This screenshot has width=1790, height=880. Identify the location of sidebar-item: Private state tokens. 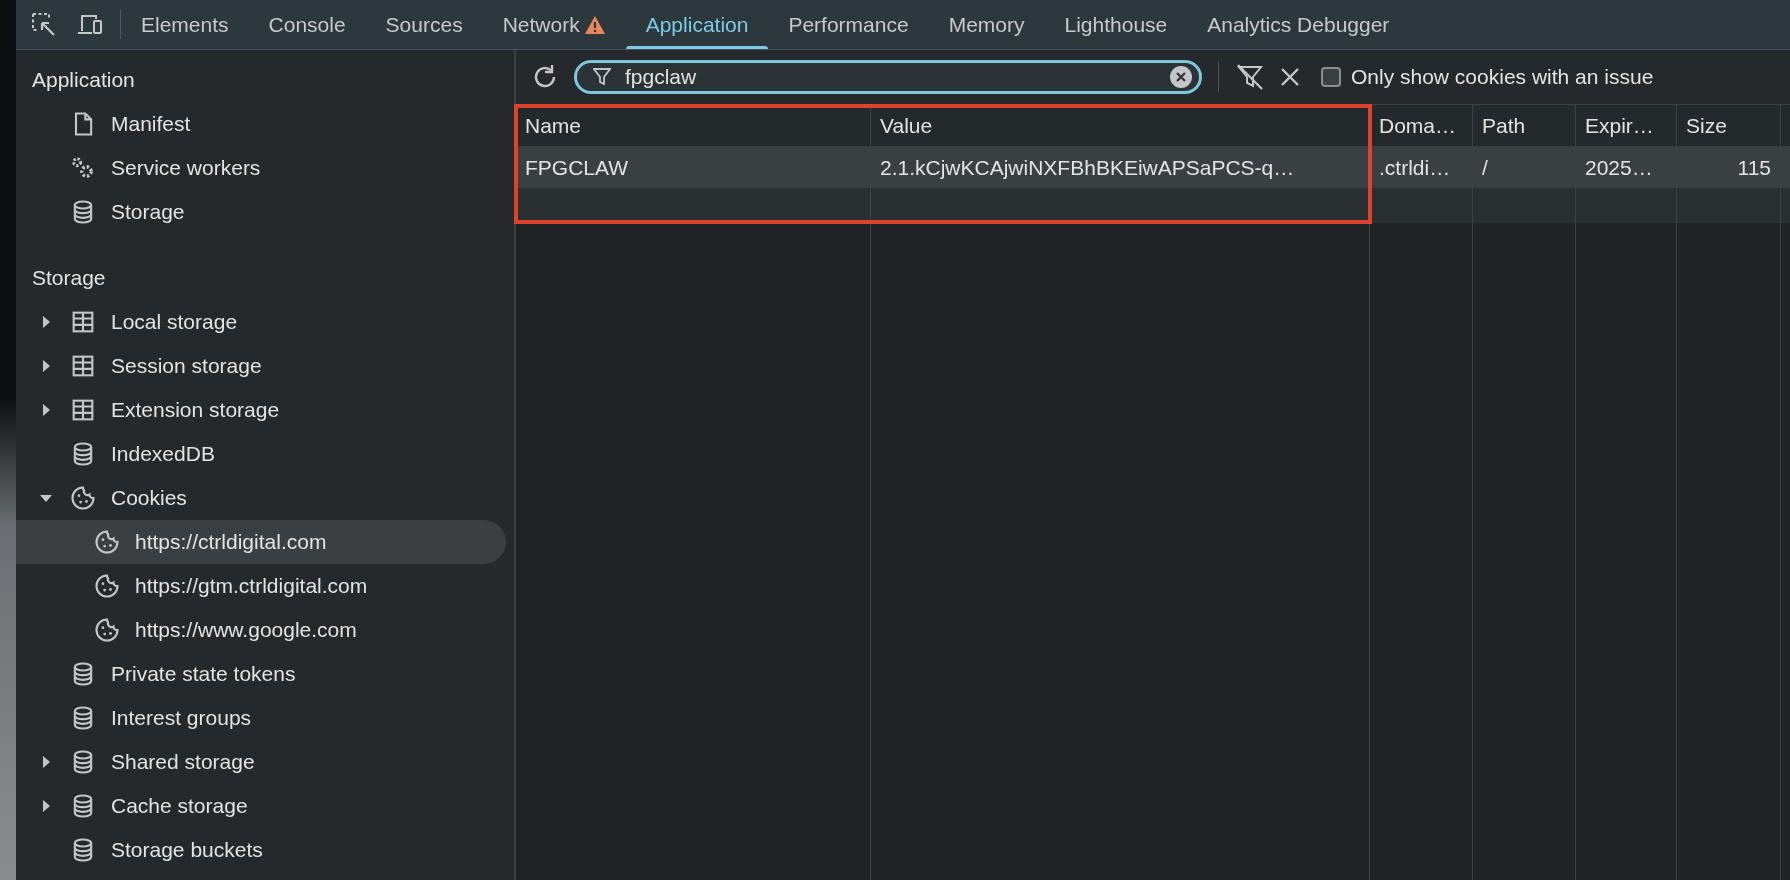
(261, 674).